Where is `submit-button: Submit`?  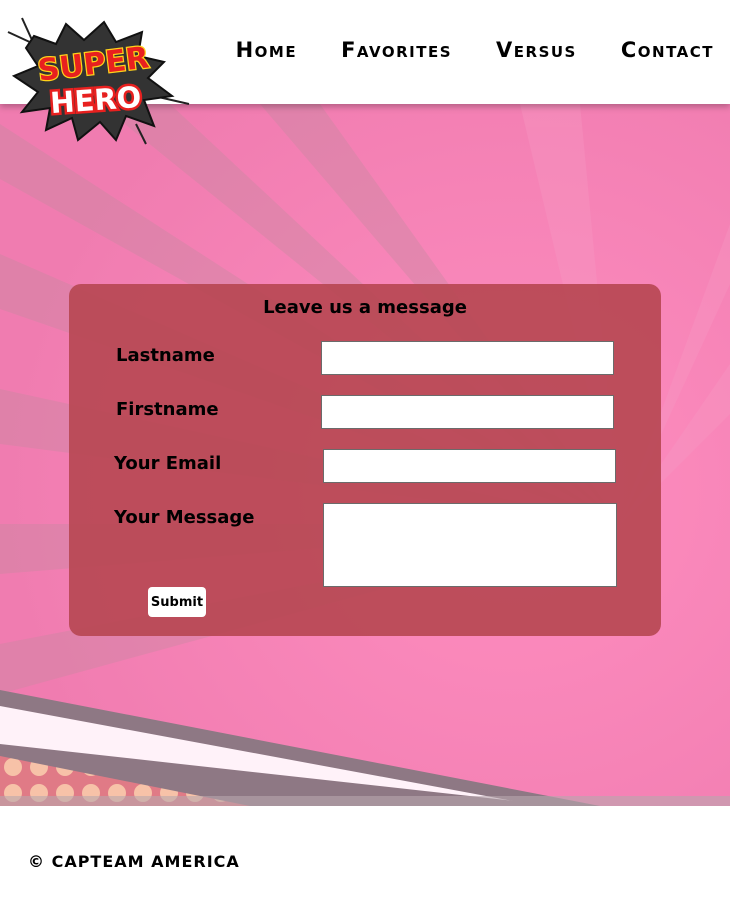
submit-button: Submit is located at coordinates (177, 602).